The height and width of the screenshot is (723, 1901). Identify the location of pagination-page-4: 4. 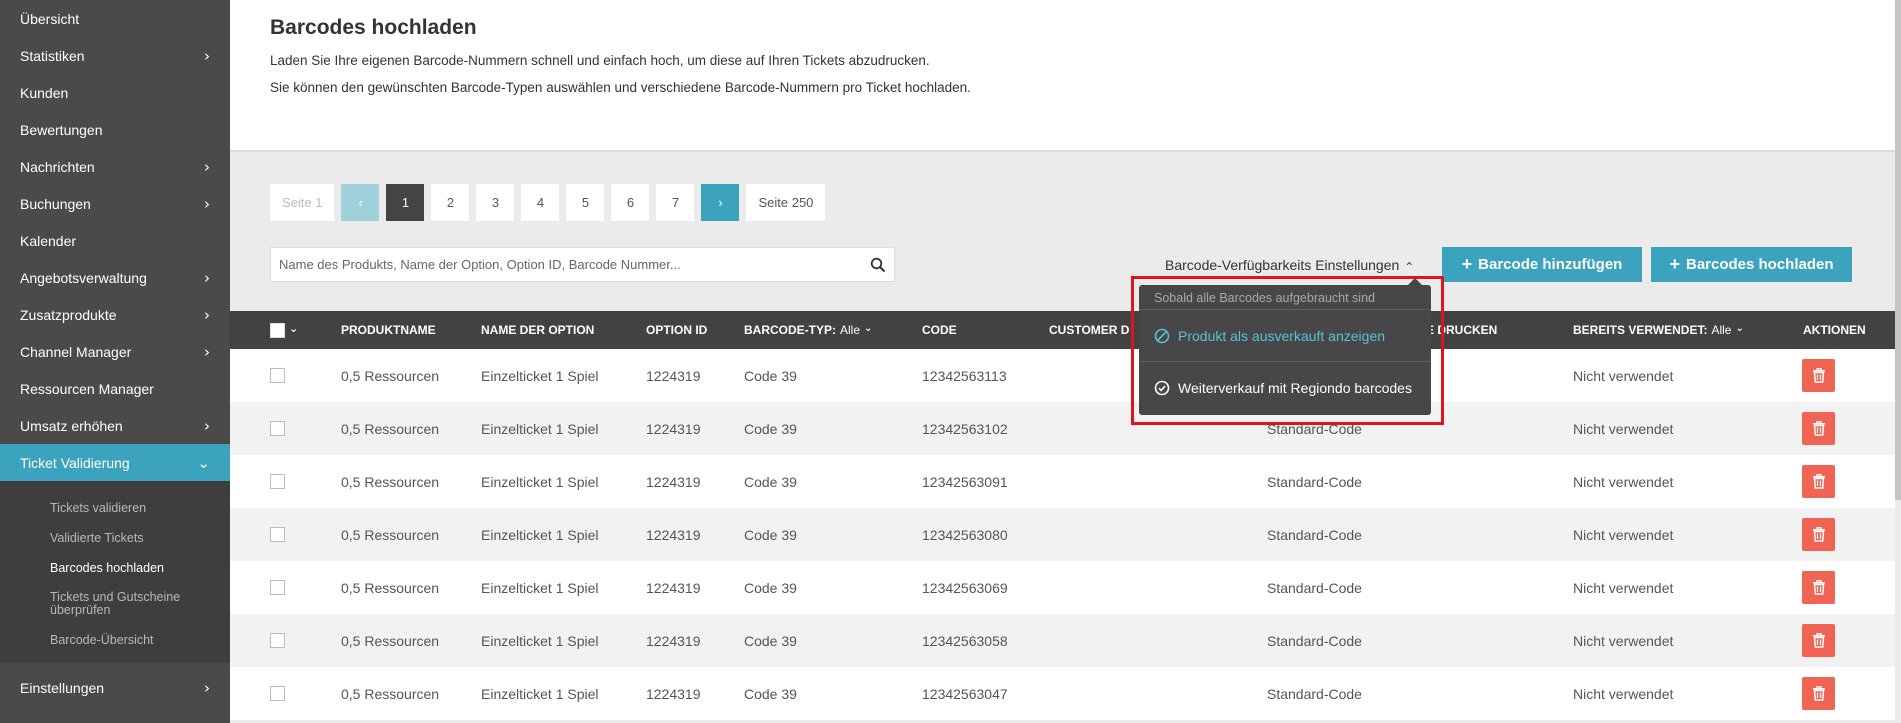
(540, 202).